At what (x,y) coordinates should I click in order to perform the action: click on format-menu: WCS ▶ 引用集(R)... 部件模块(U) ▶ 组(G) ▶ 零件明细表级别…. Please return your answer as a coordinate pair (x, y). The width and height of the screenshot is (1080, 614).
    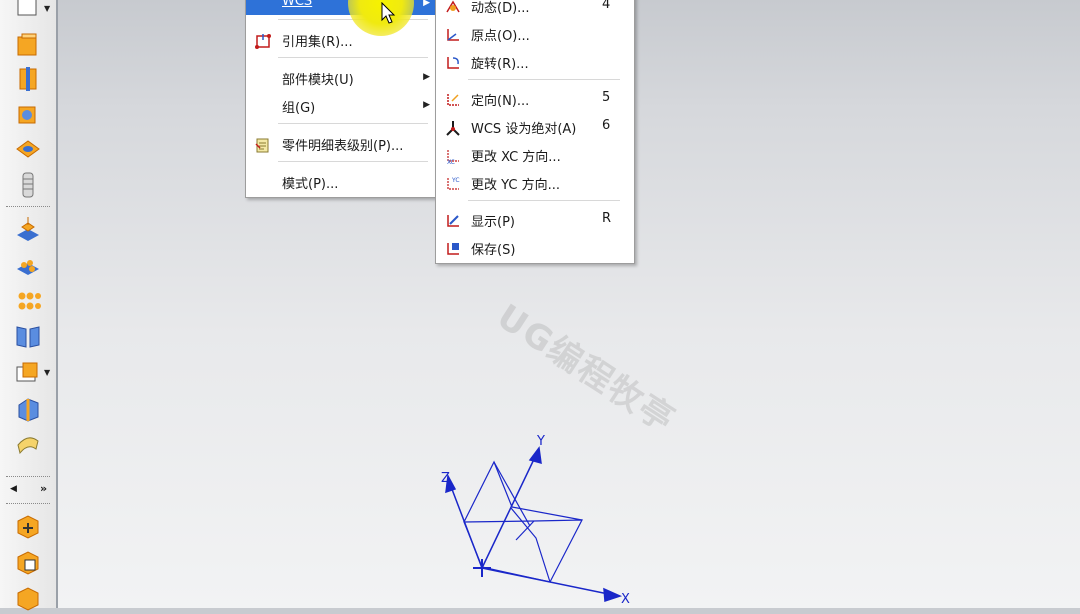
    Looking at the image, I should click on (341, 99).